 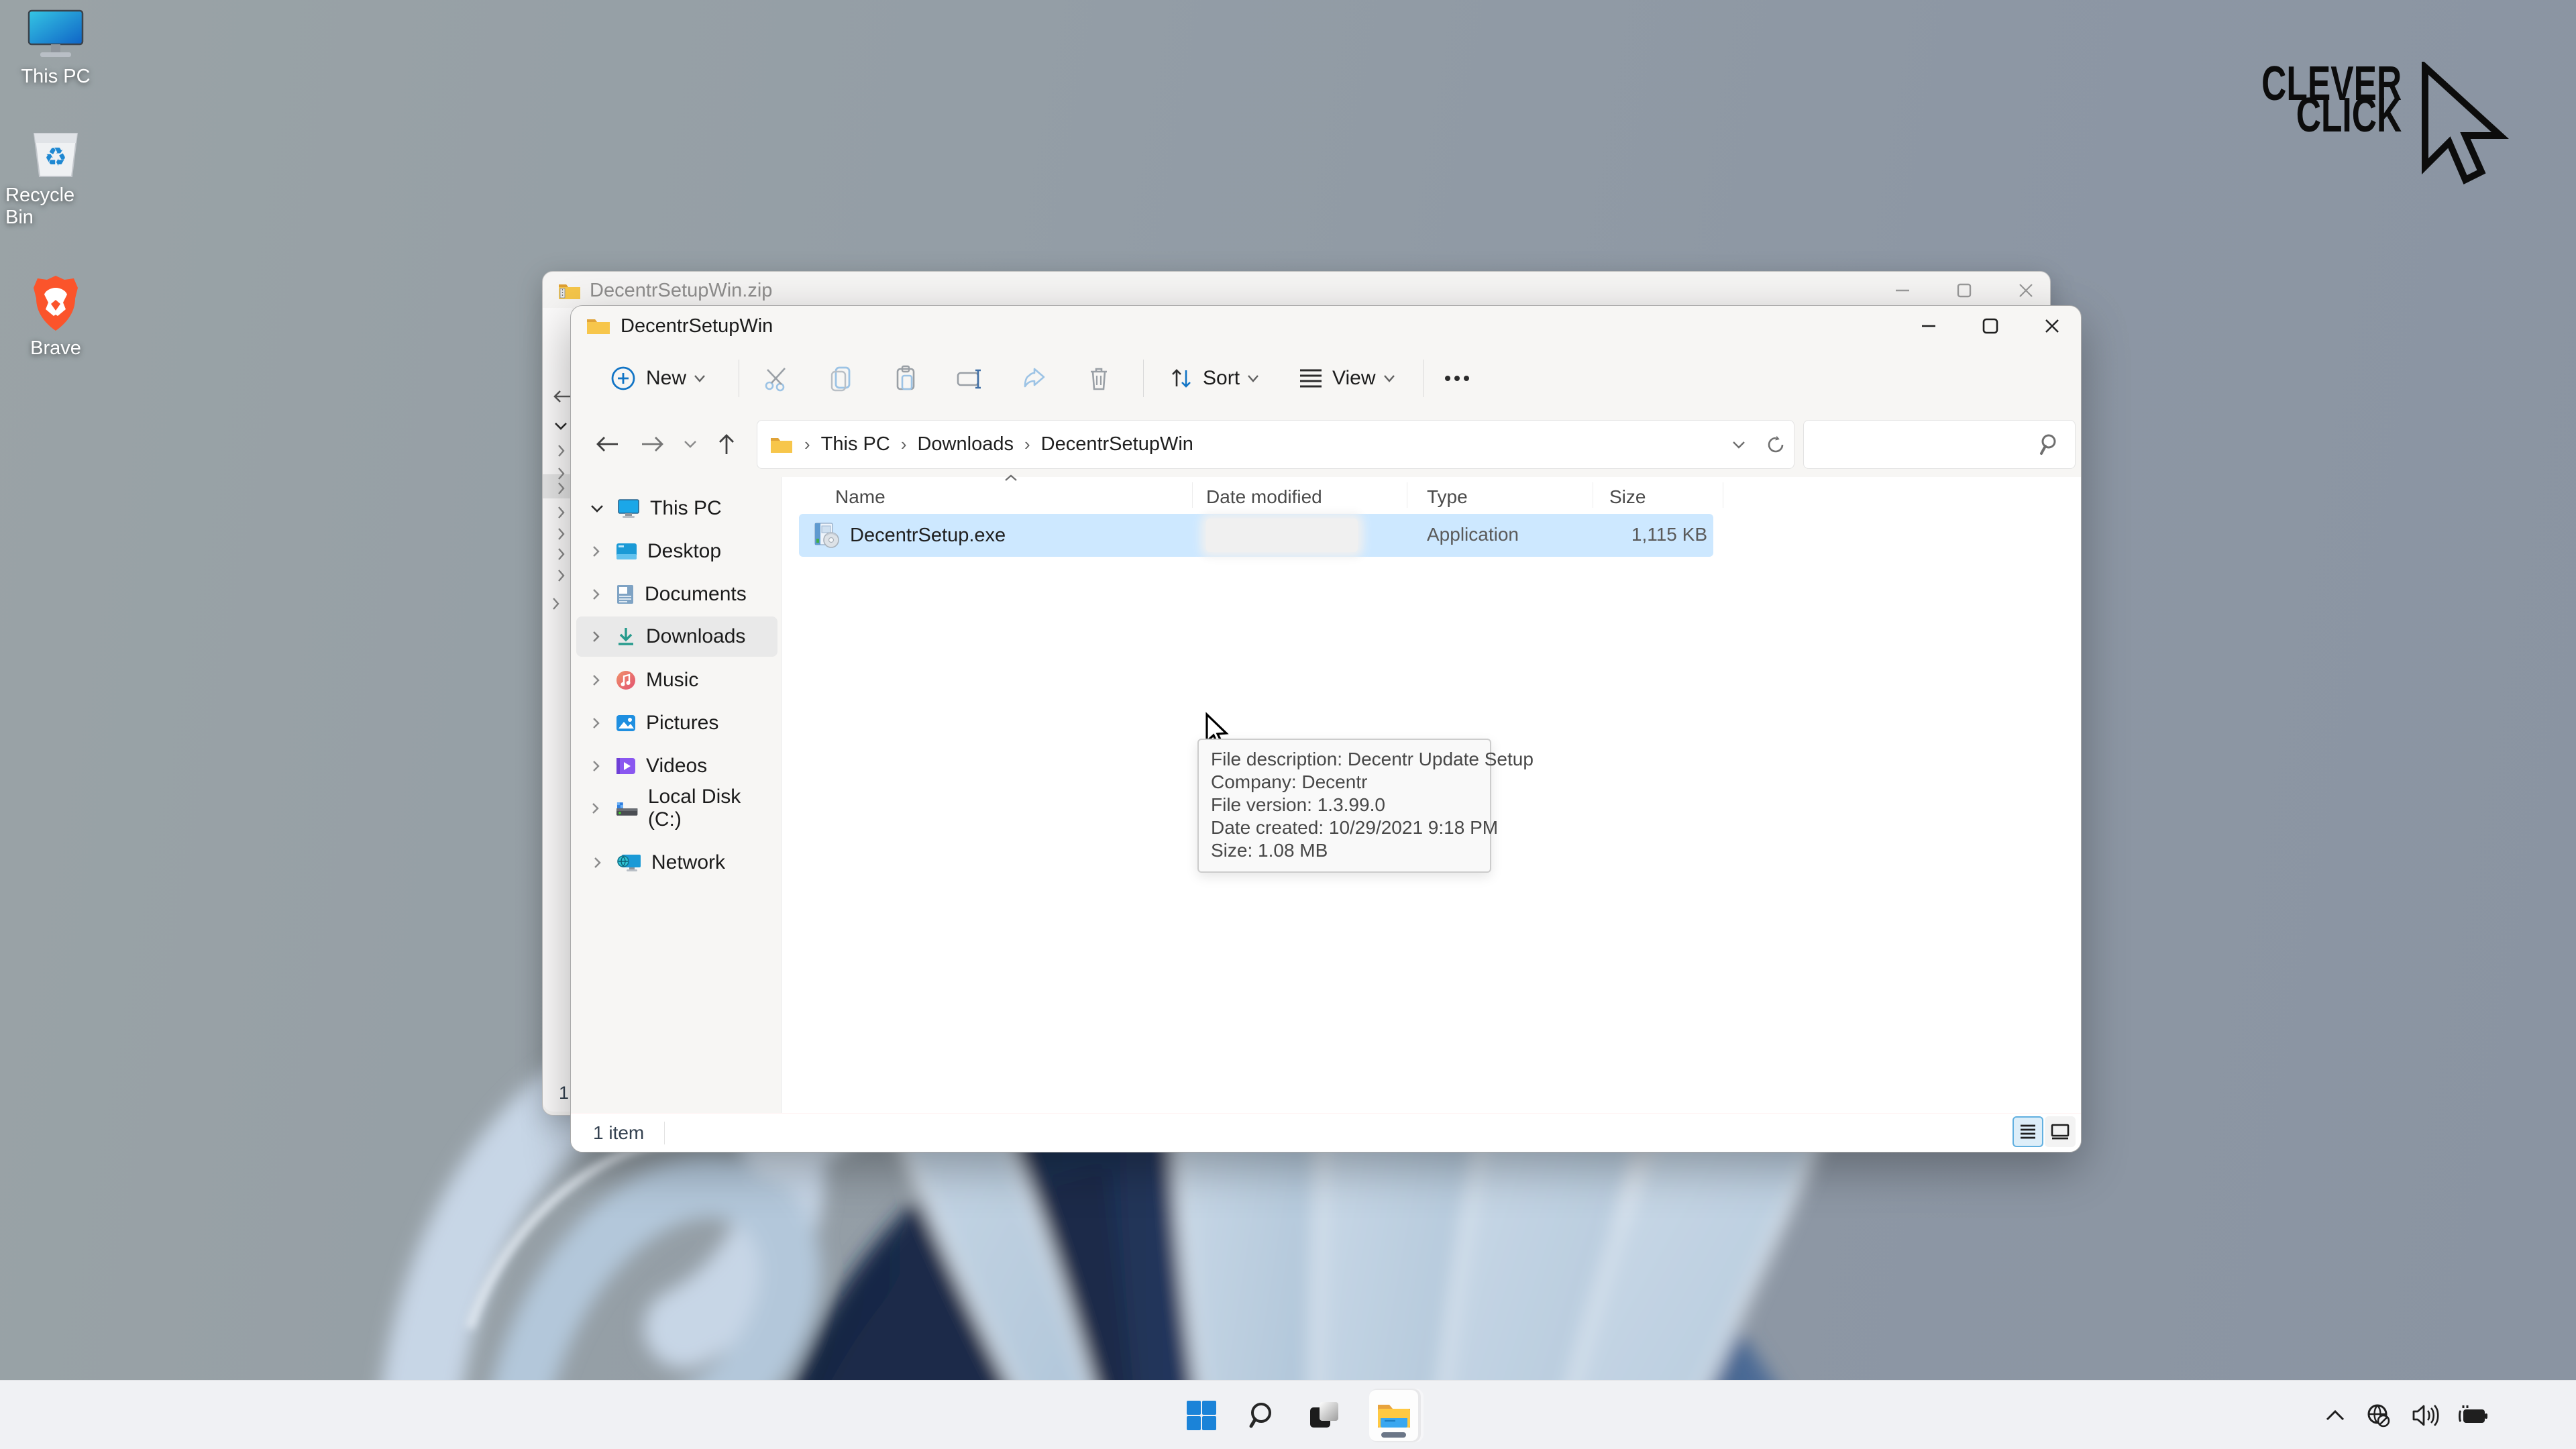 I want to click on column-header-size: Size, so click(x=1627, y=497).